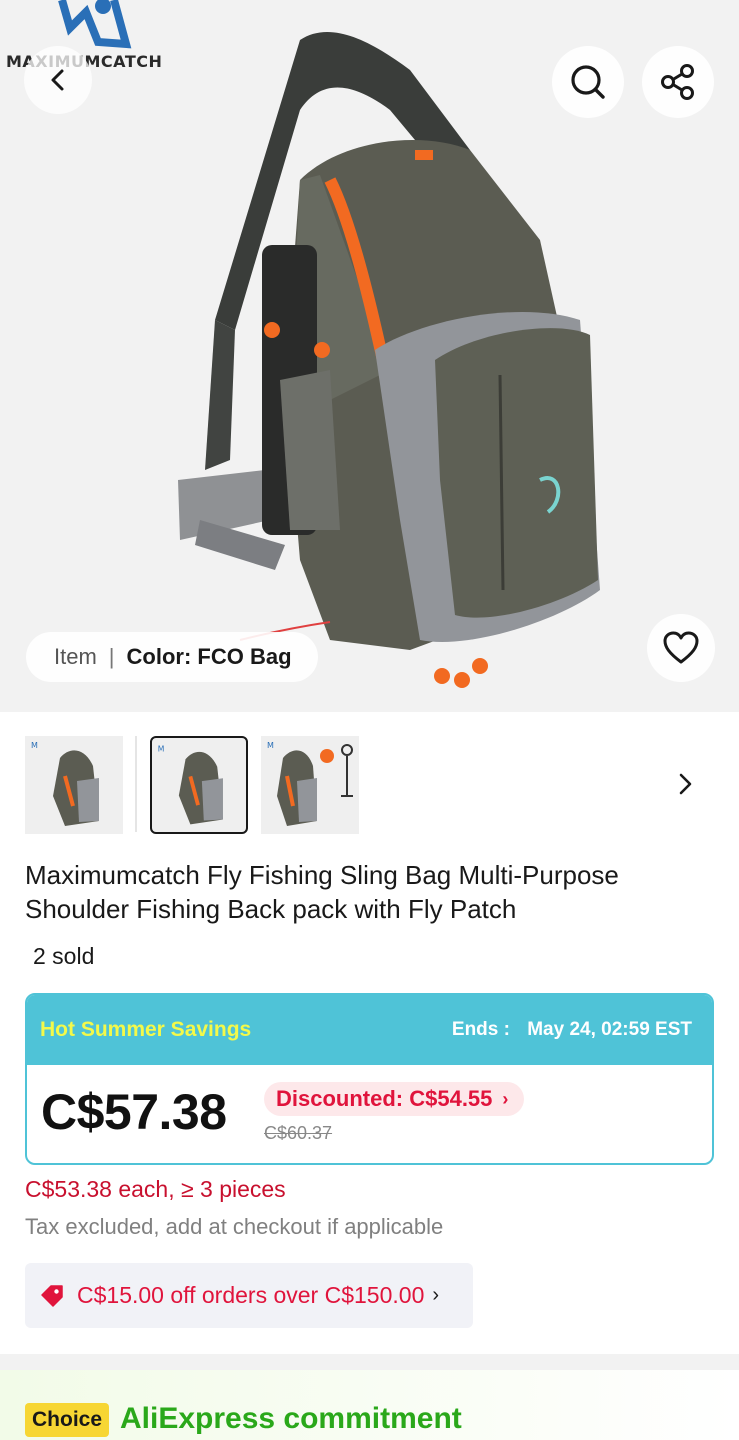 The height and width of the screenshot is (1440, 739). I want to click on share-button, so click(678, 82).